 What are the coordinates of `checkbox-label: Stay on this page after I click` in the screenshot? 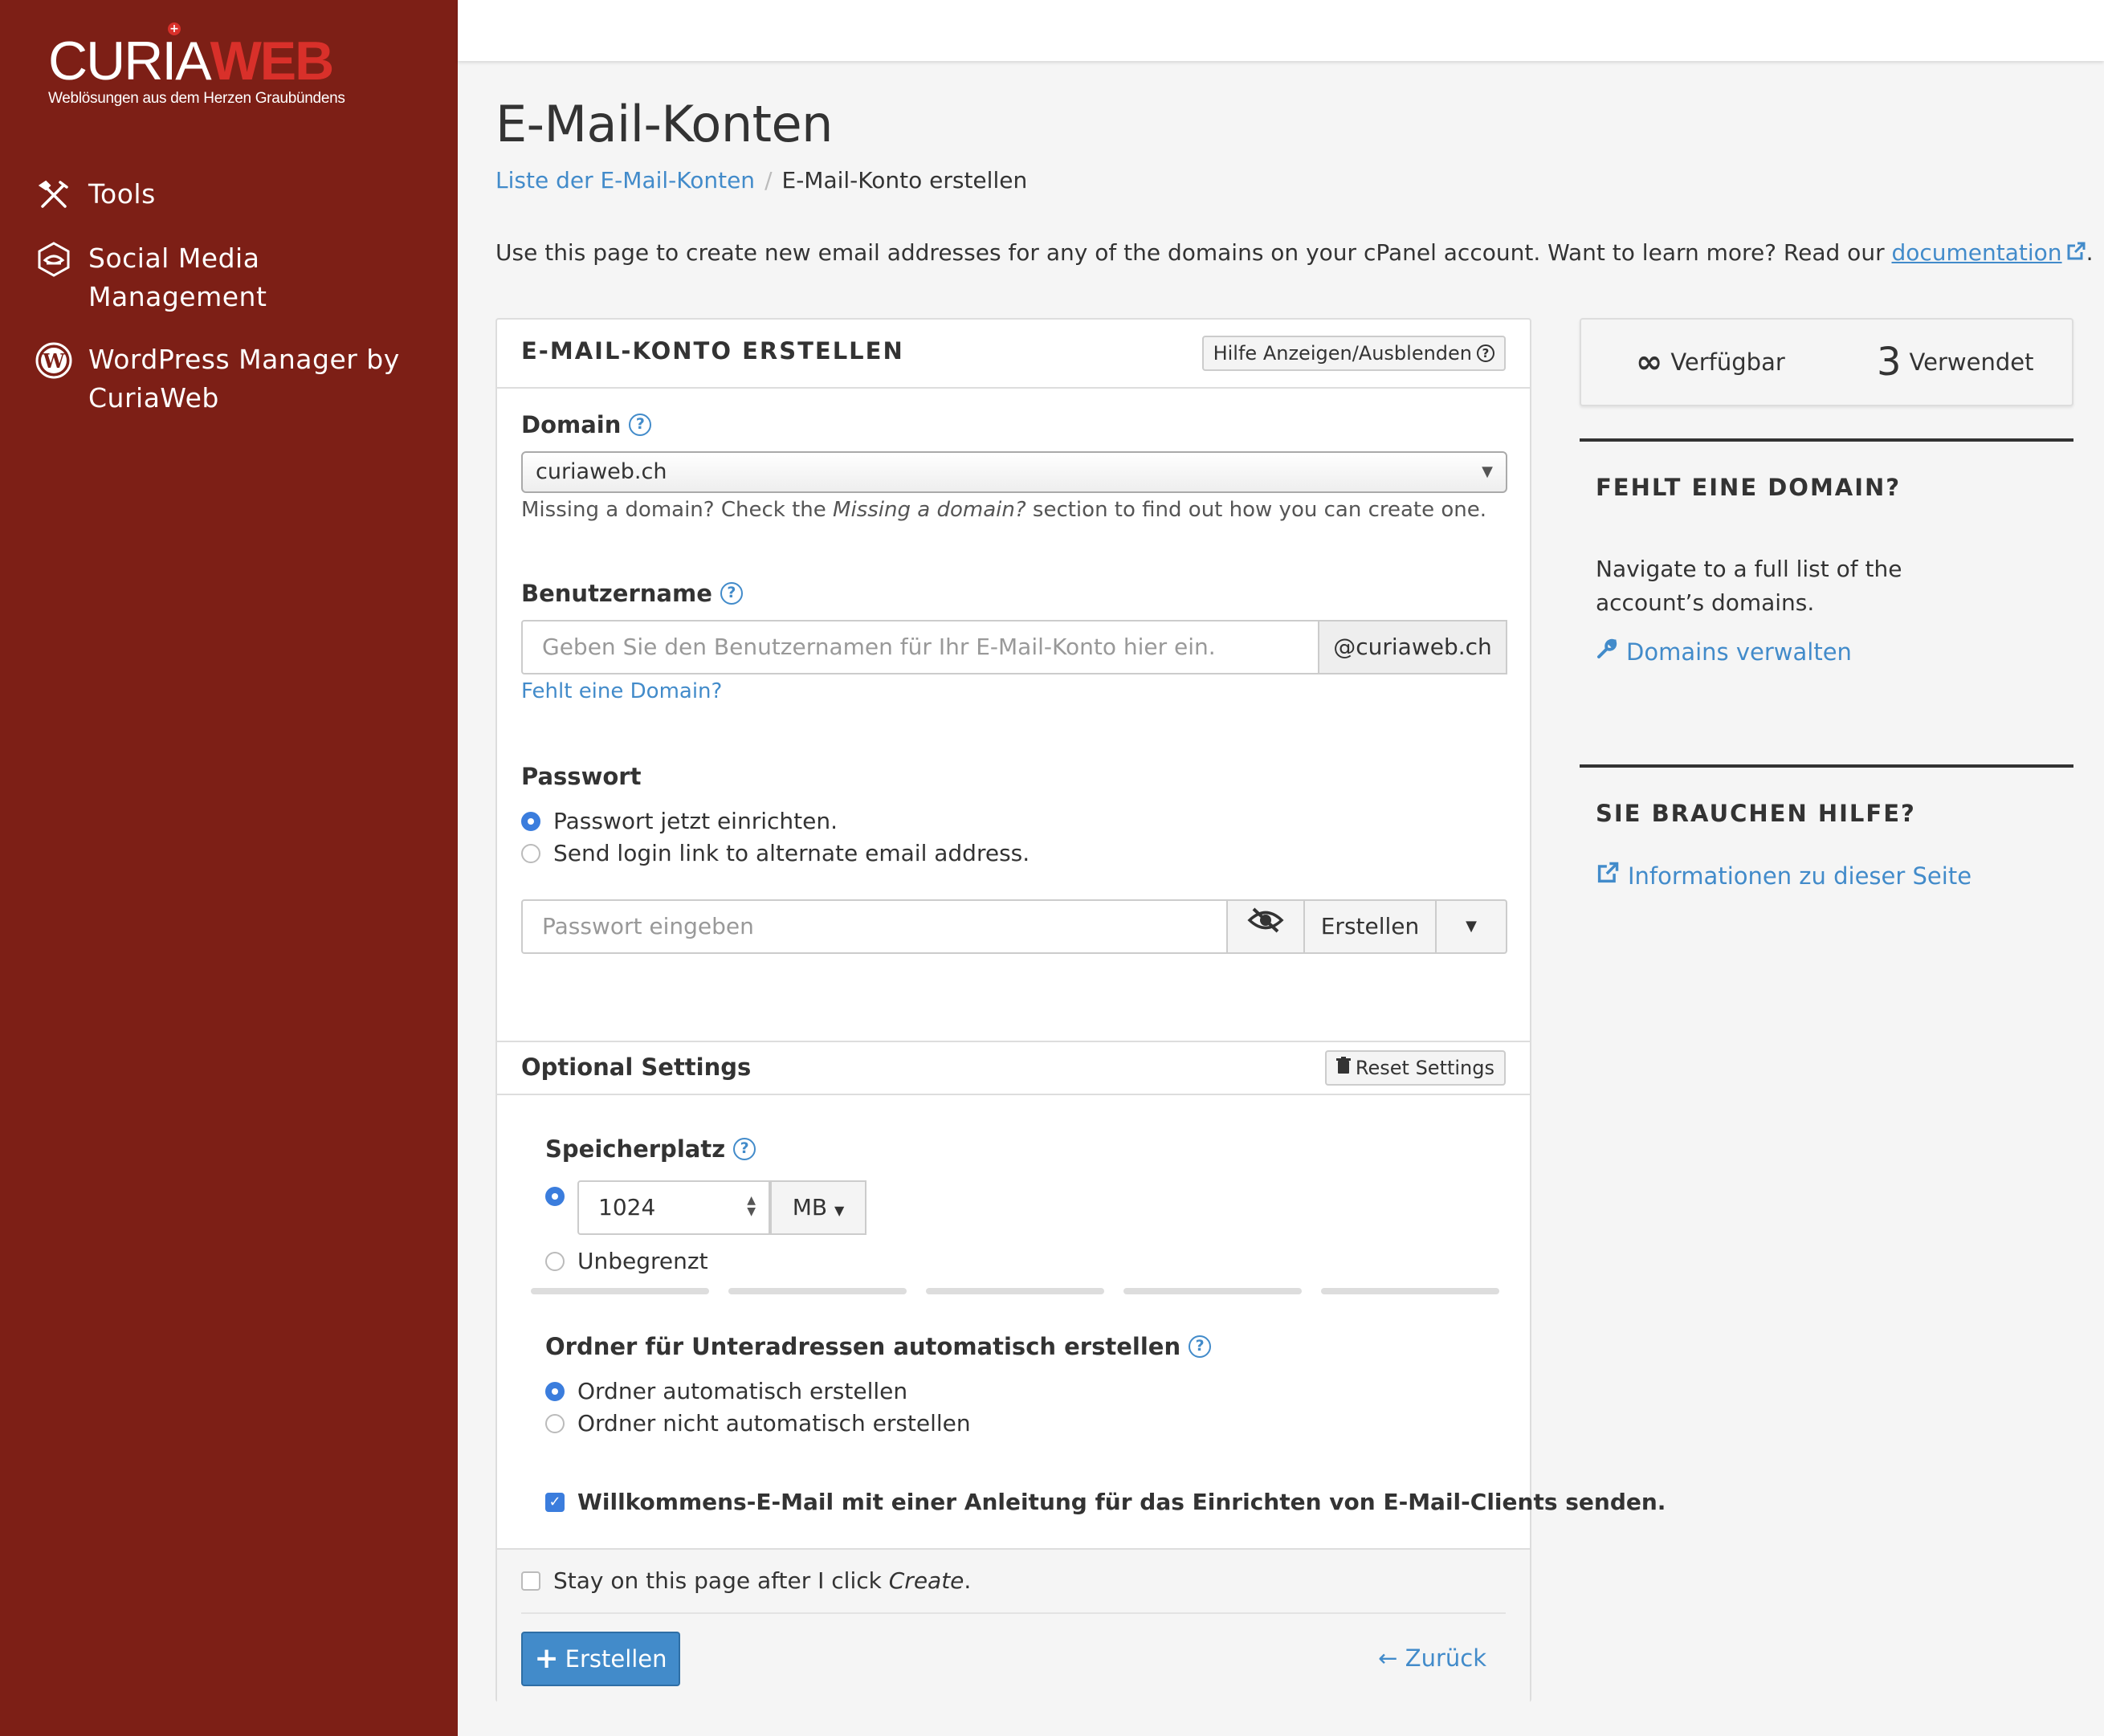 It's located at (721, 1580).